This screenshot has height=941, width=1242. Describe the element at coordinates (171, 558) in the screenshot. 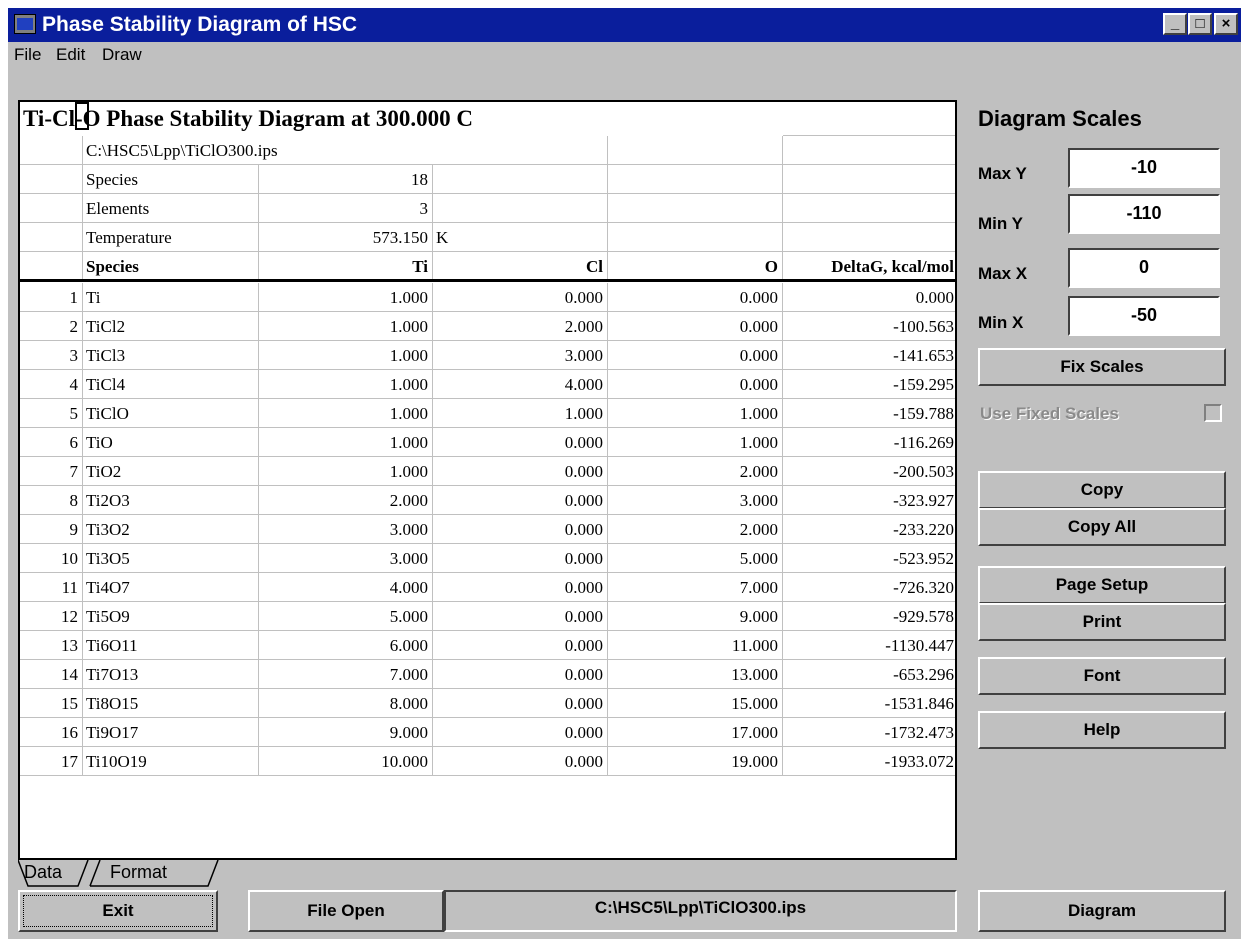

I see `table-cell: Ti3O5` at that location.